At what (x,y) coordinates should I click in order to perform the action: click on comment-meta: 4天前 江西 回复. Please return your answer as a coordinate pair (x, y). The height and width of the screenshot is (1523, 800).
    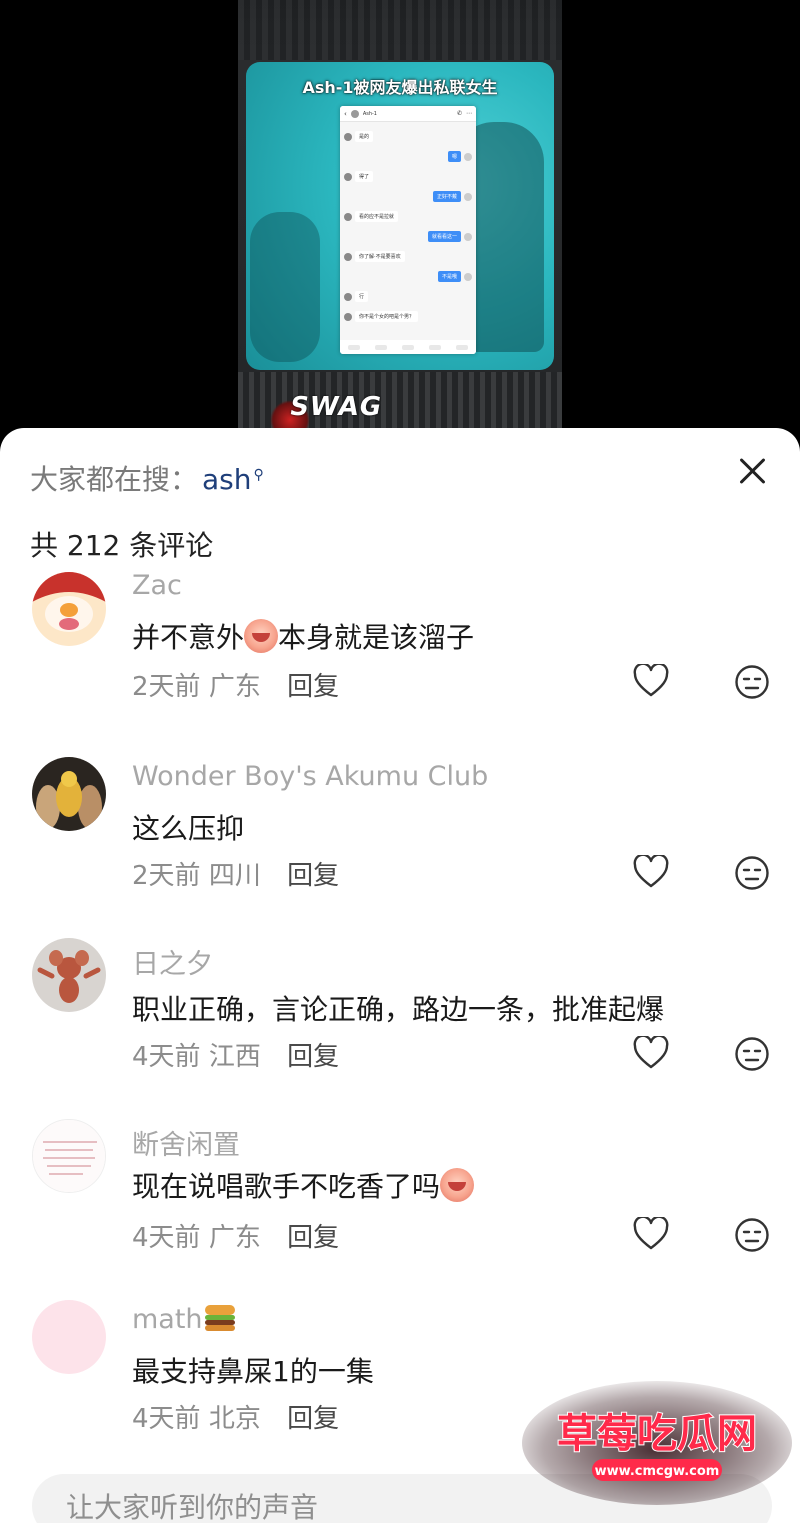
    Looking at the image, I should click on (235, 1054).